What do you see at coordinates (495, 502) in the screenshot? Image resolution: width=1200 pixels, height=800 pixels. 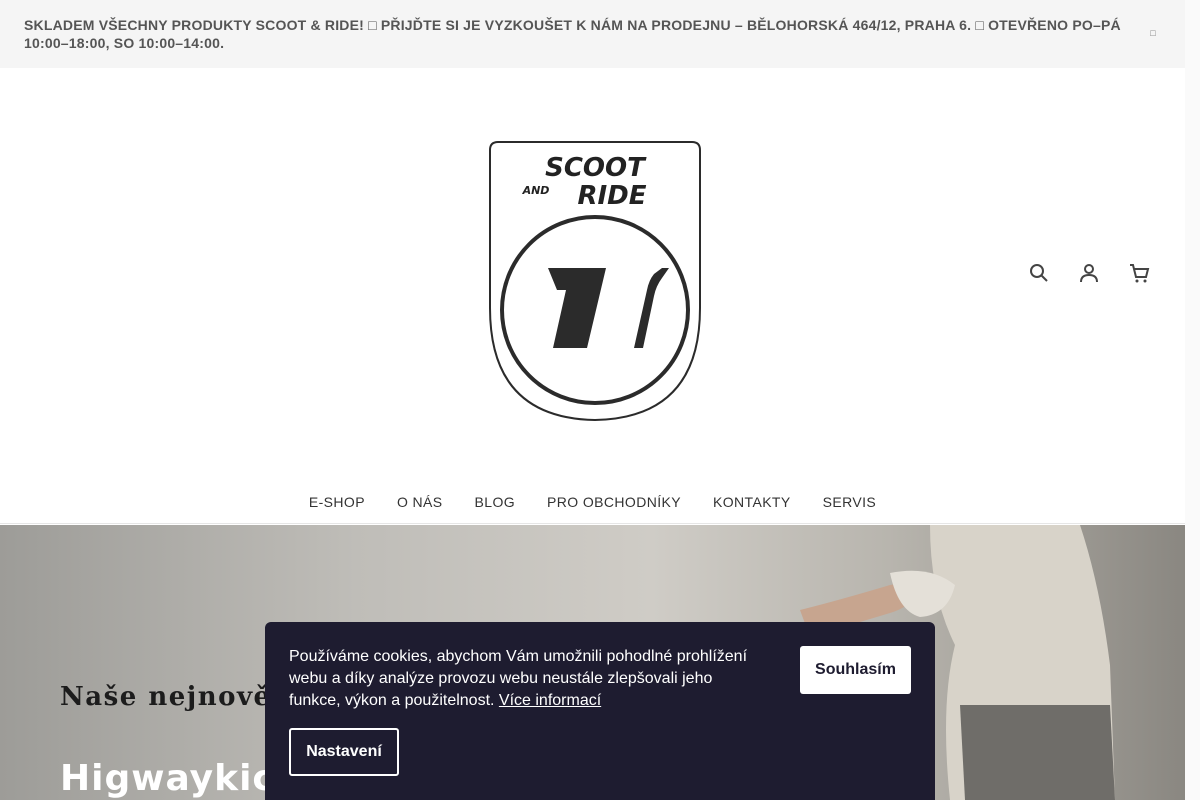 I see `nav-item-blog: BLOG` at bounding box center [495, 502].